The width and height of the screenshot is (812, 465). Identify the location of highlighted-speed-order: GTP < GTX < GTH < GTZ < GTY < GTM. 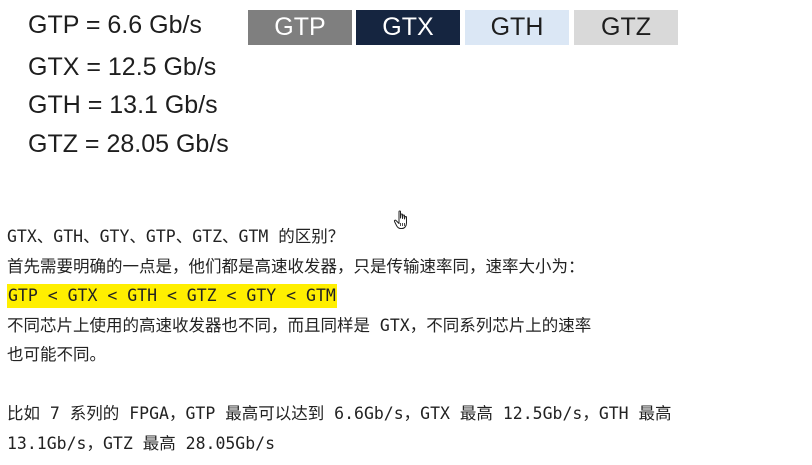
(172, 296).